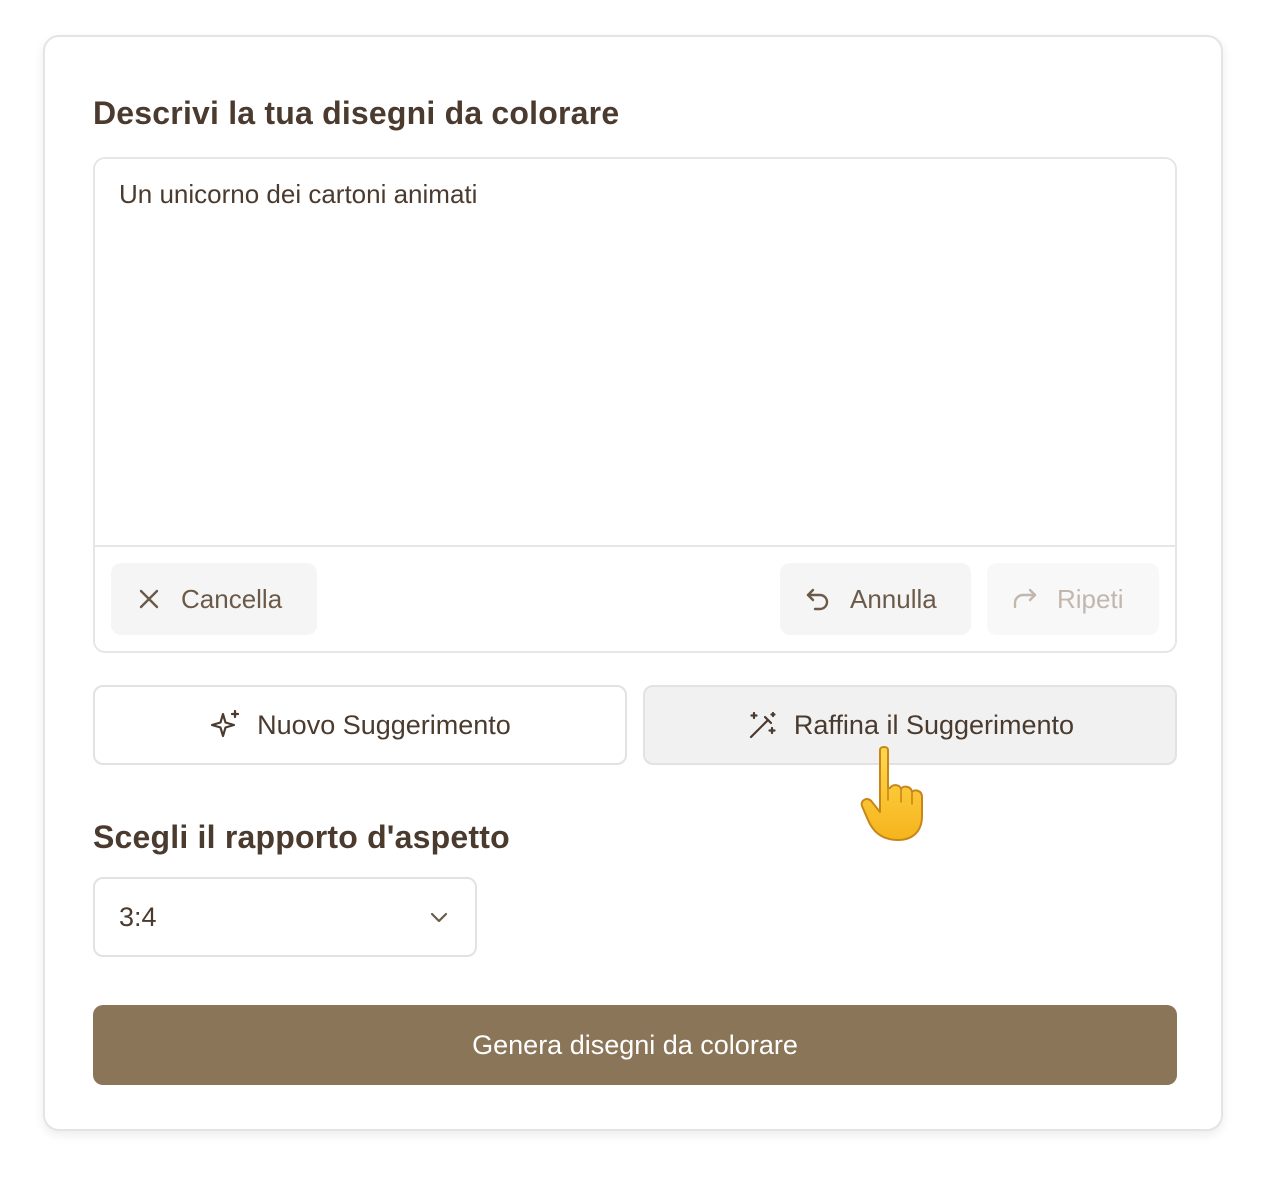 This screenshot has width=1274, height=1200. I want to click on clear-button: Cancella, so click(214, 599).